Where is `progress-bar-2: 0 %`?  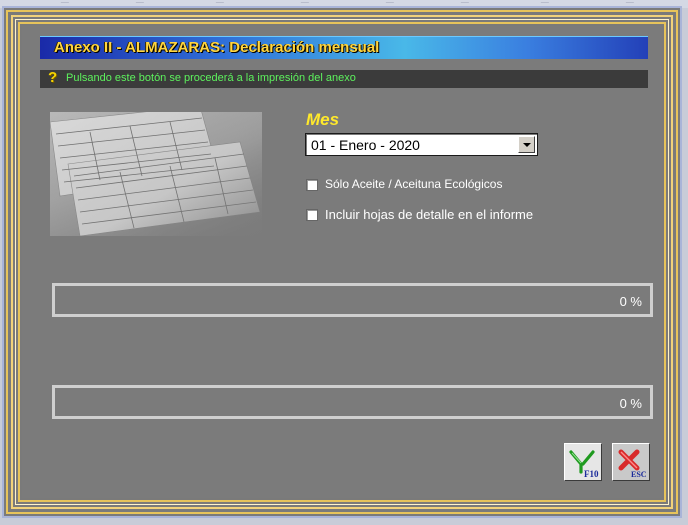
progress-bar-2: 0 % is located at coordinates (352, 402).